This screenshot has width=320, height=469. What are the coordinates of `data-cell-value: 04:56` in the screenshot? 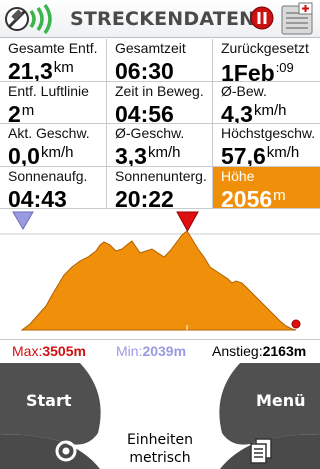 It's located at (144, 112).